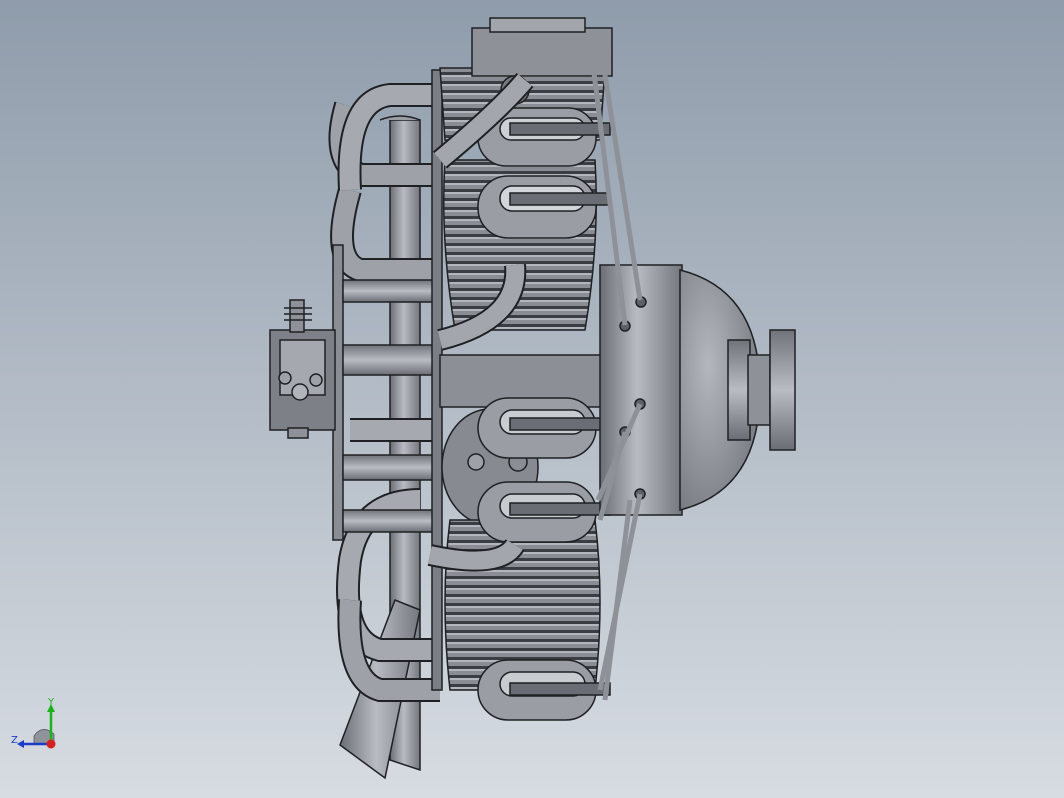  I want to click on triad-z-label: Z, so click(14, 740).